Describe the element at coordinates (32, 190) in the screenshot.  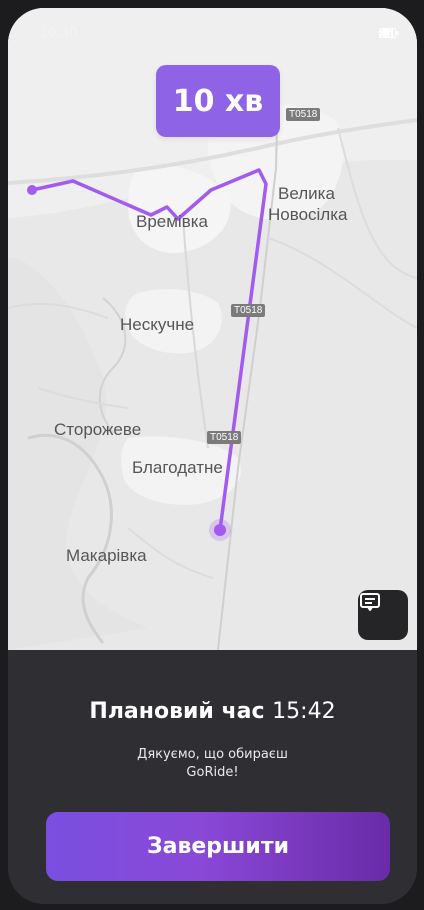
I see `route-start-dot` at that location.